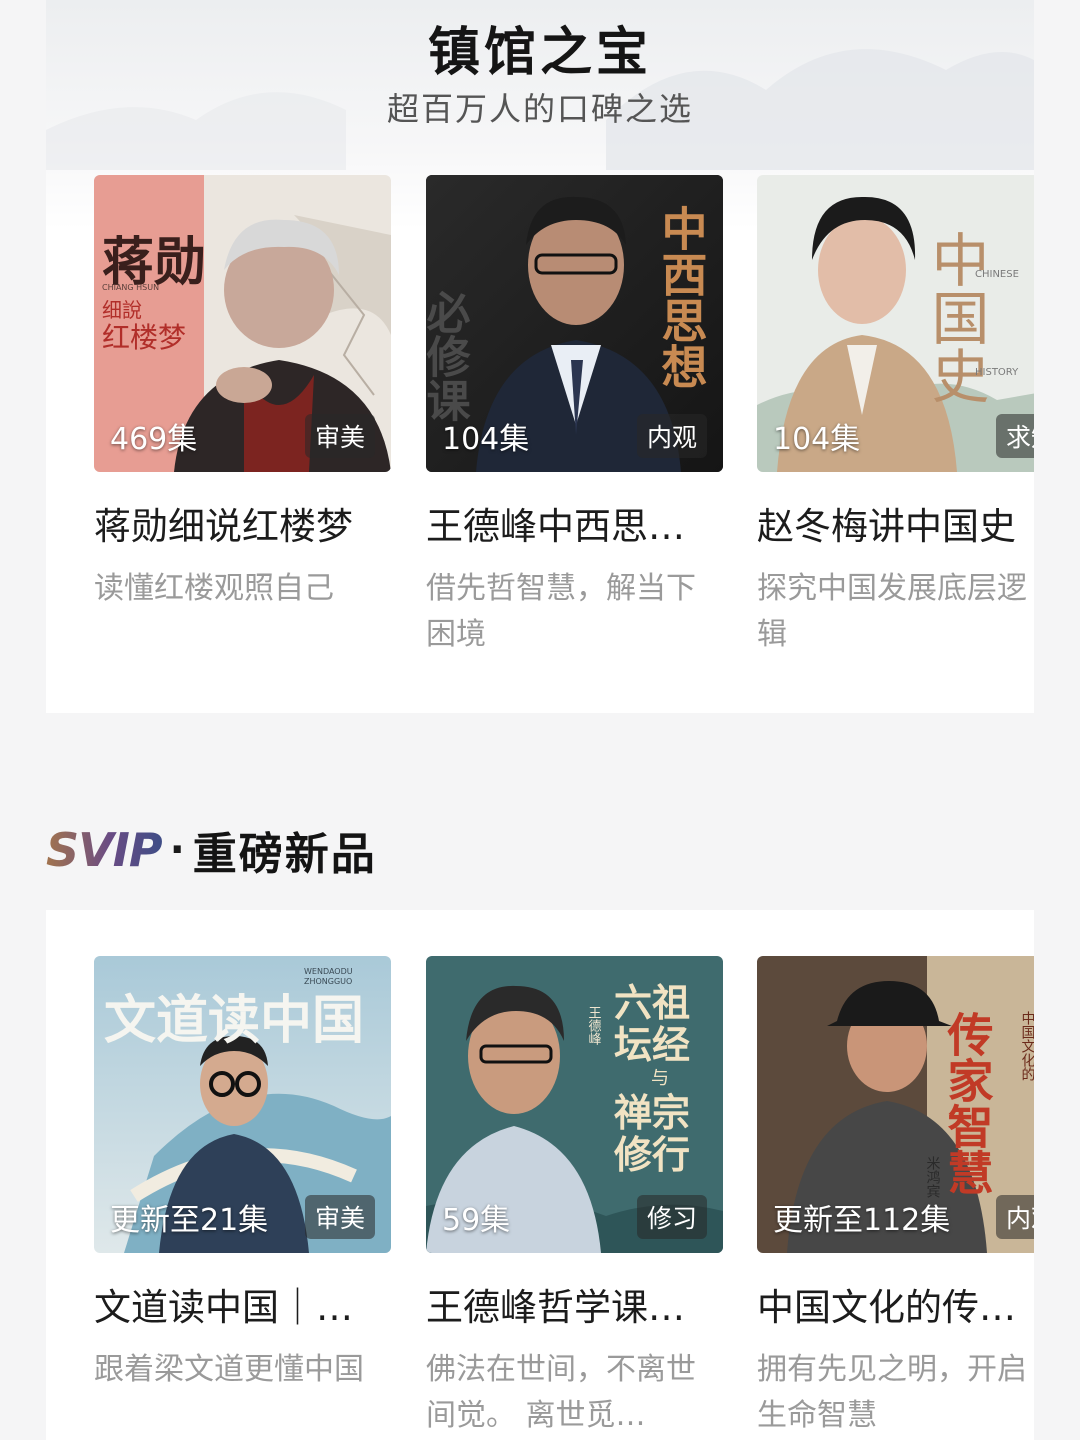 Image resolution: width=1080 pixels, height=1440 pixels. I want to click on svg-text: ZHONGGUO, so click(328, 981).